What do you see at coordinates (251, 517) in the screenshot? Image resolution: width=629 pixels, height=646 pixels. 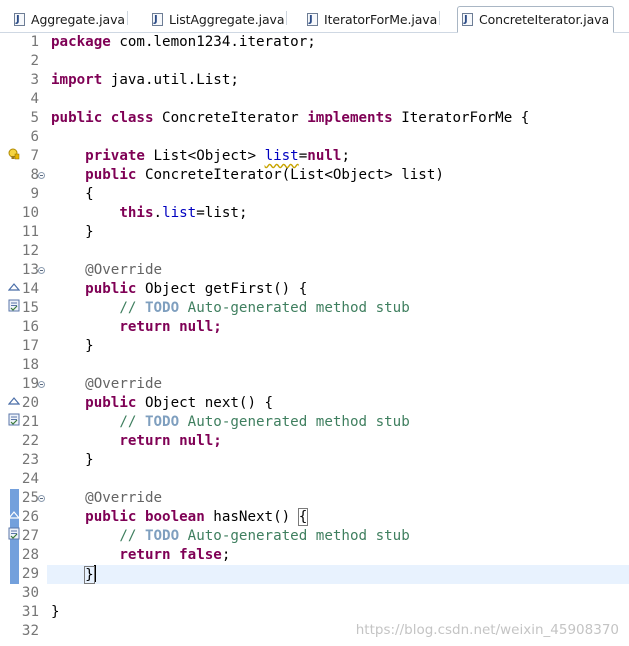 I see `code-text: hasNext()` at bounding box center [251, 517].